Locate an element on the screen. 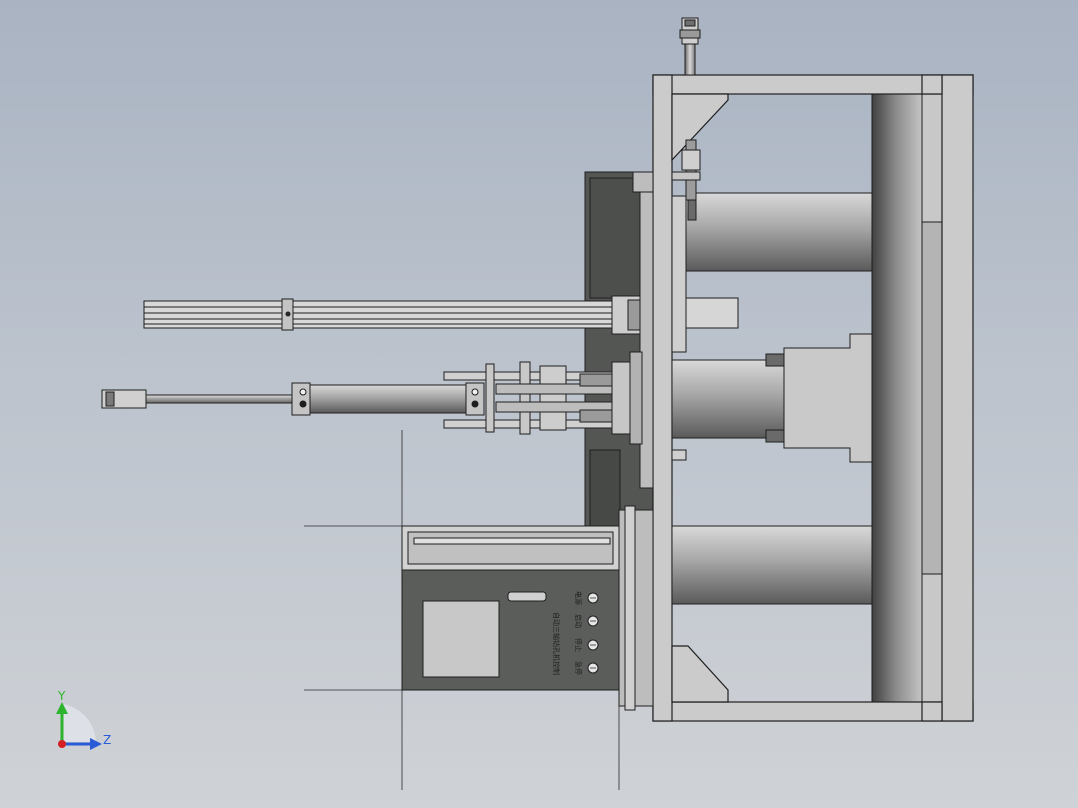  panel-button-label: 停止 is located at coordinates (578, 645).